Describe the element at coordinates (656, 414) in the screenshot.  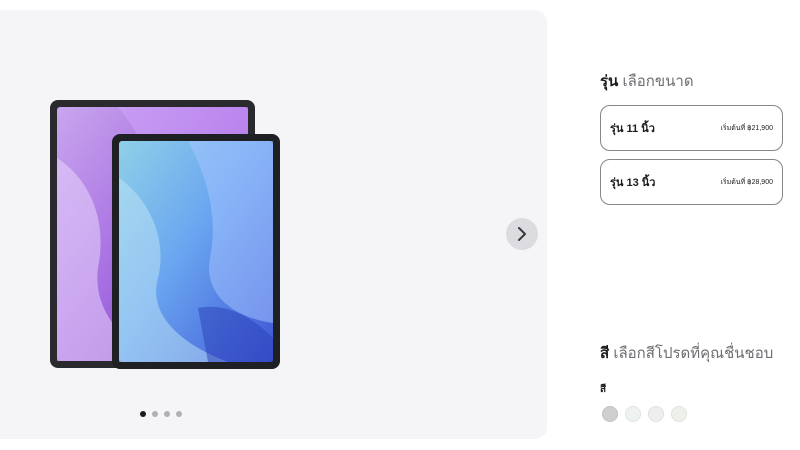
I see `color-swatch-purple` at that location.